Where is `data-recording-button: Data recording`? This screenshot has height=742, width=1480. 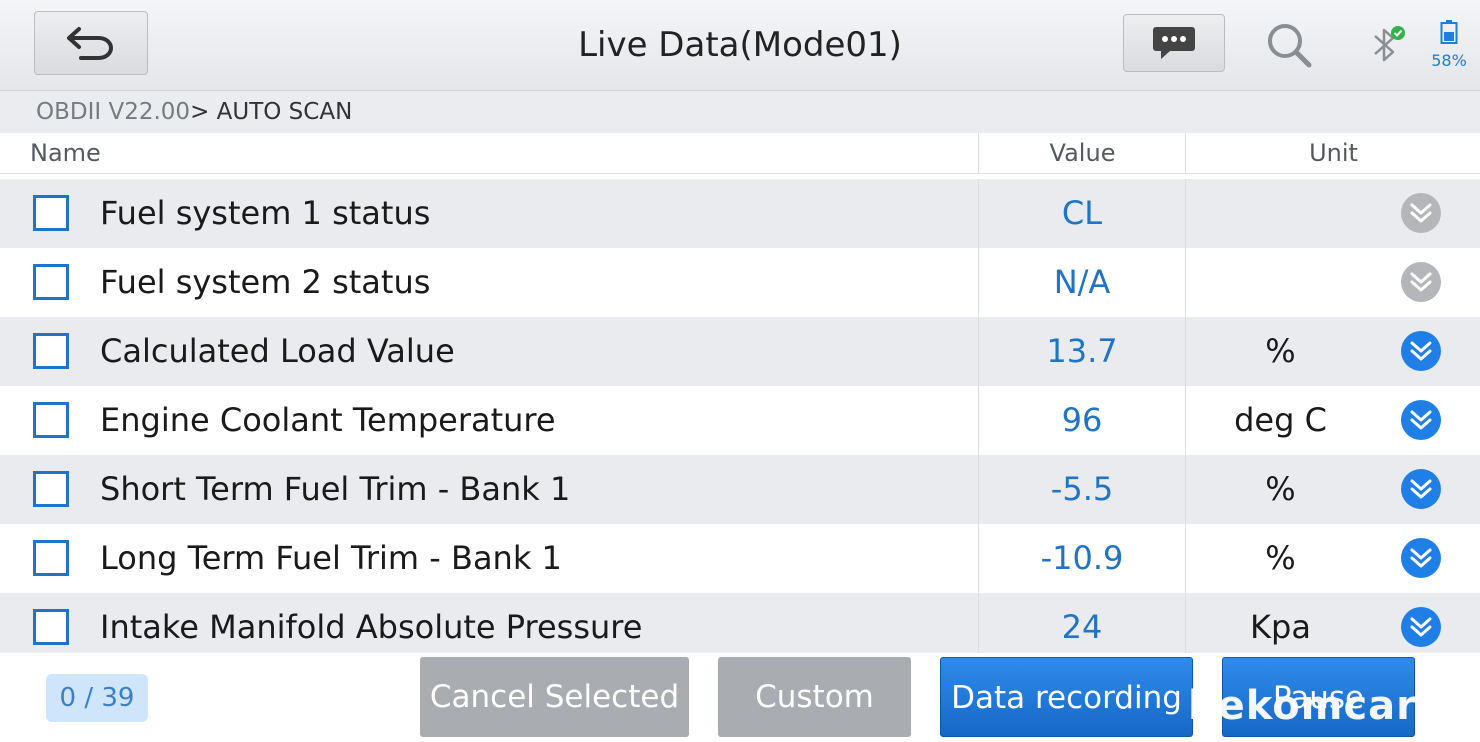 data-recording-button: Data recording is located at coordinates (1066, 697).